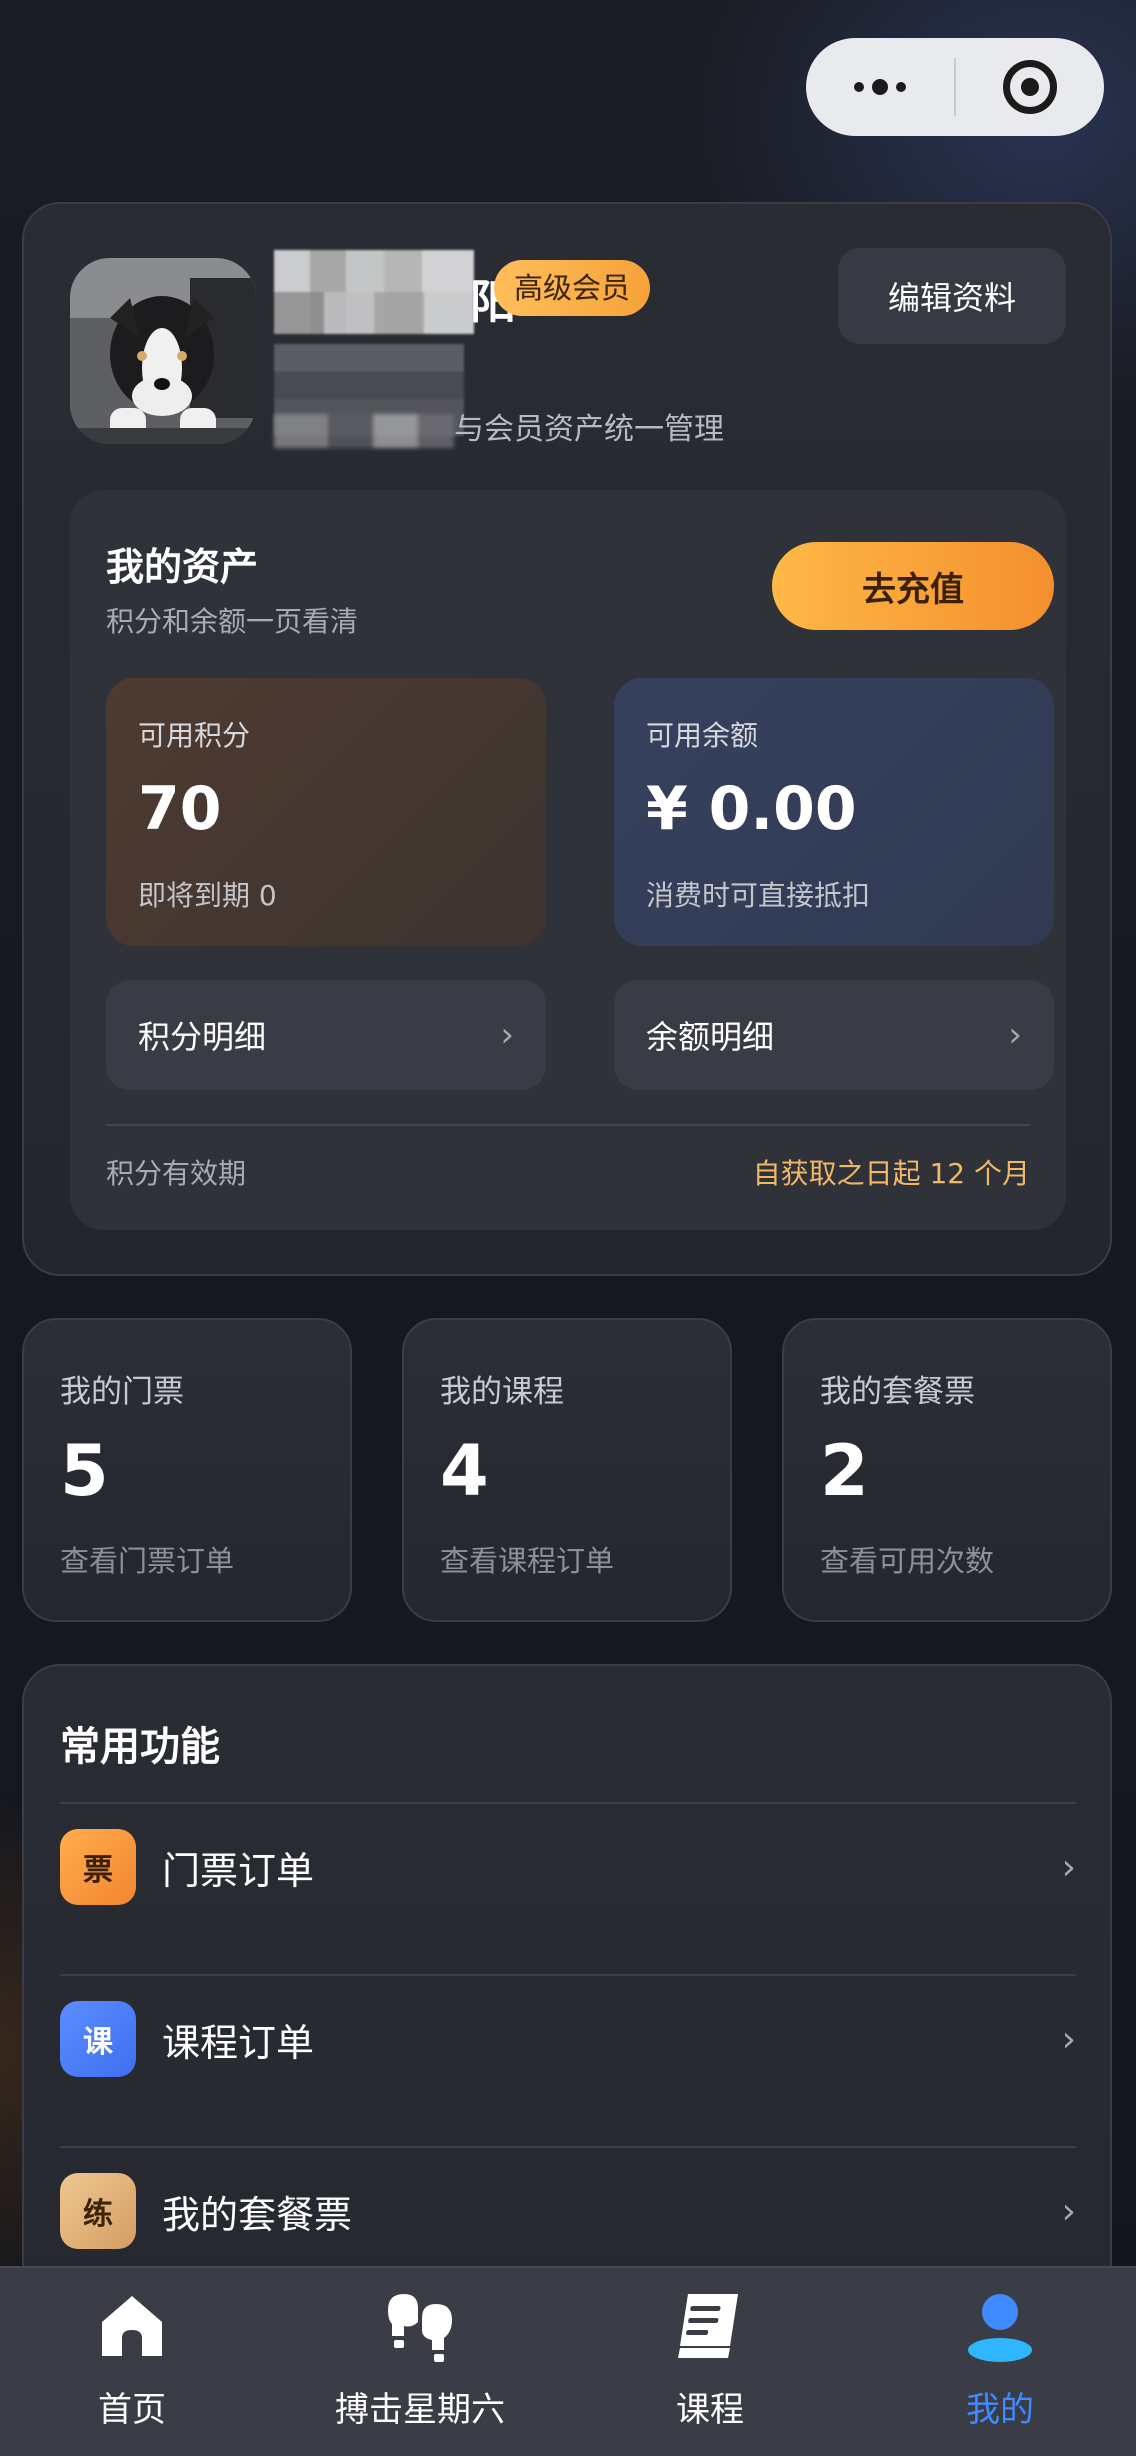 The width and height of the screenshot is (1136, 2456). Describe the element at coordinates (710, 1037) in the screenshot. I see `balance-detail-label: 余额明细` at that location.